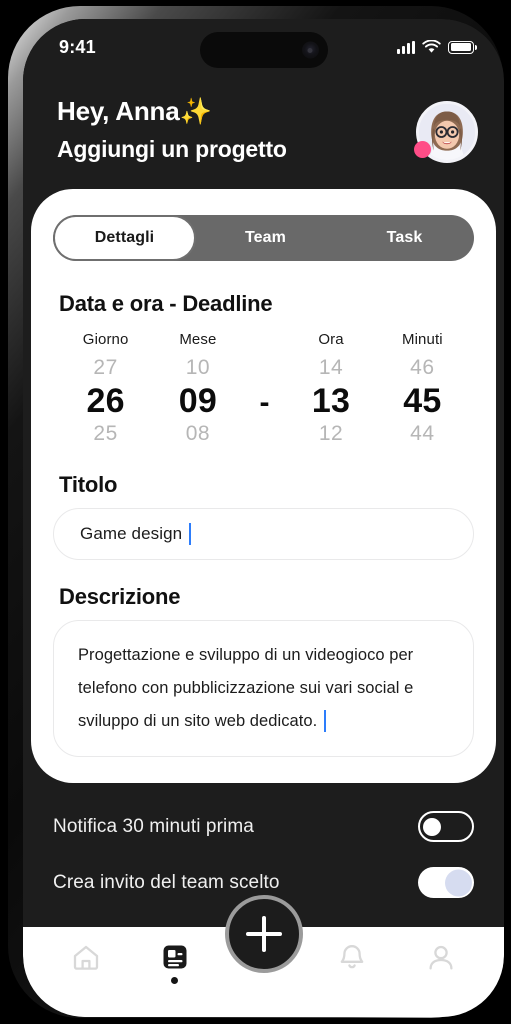 This screenshot has height=1024, width=511. I want to click on picker-column-giorno: Giorno 27 26 25, so click(105, 389).